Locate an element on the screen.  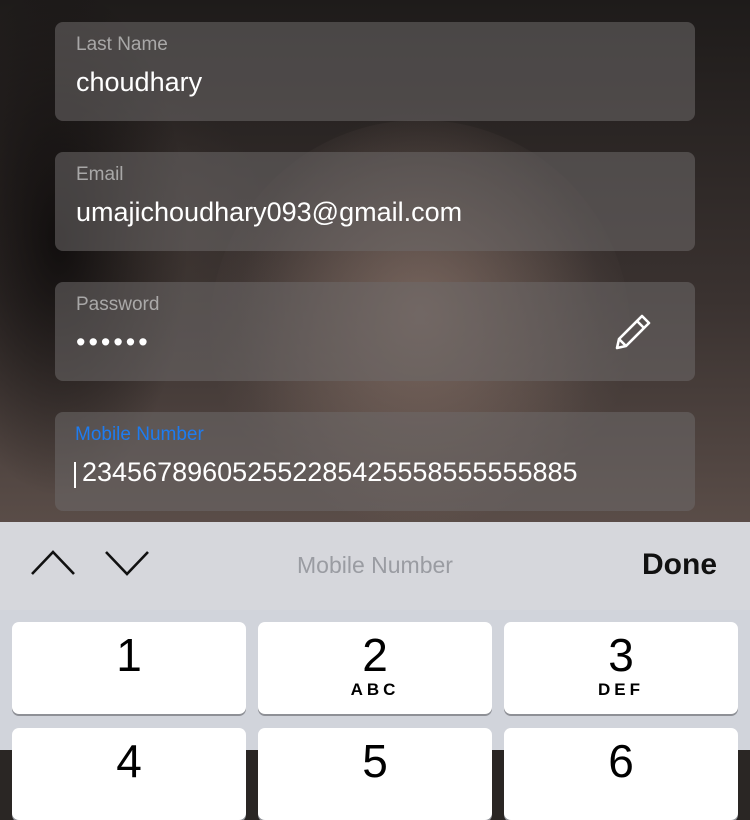
last-name-label: Last Name is located at coordinates (122, 44).